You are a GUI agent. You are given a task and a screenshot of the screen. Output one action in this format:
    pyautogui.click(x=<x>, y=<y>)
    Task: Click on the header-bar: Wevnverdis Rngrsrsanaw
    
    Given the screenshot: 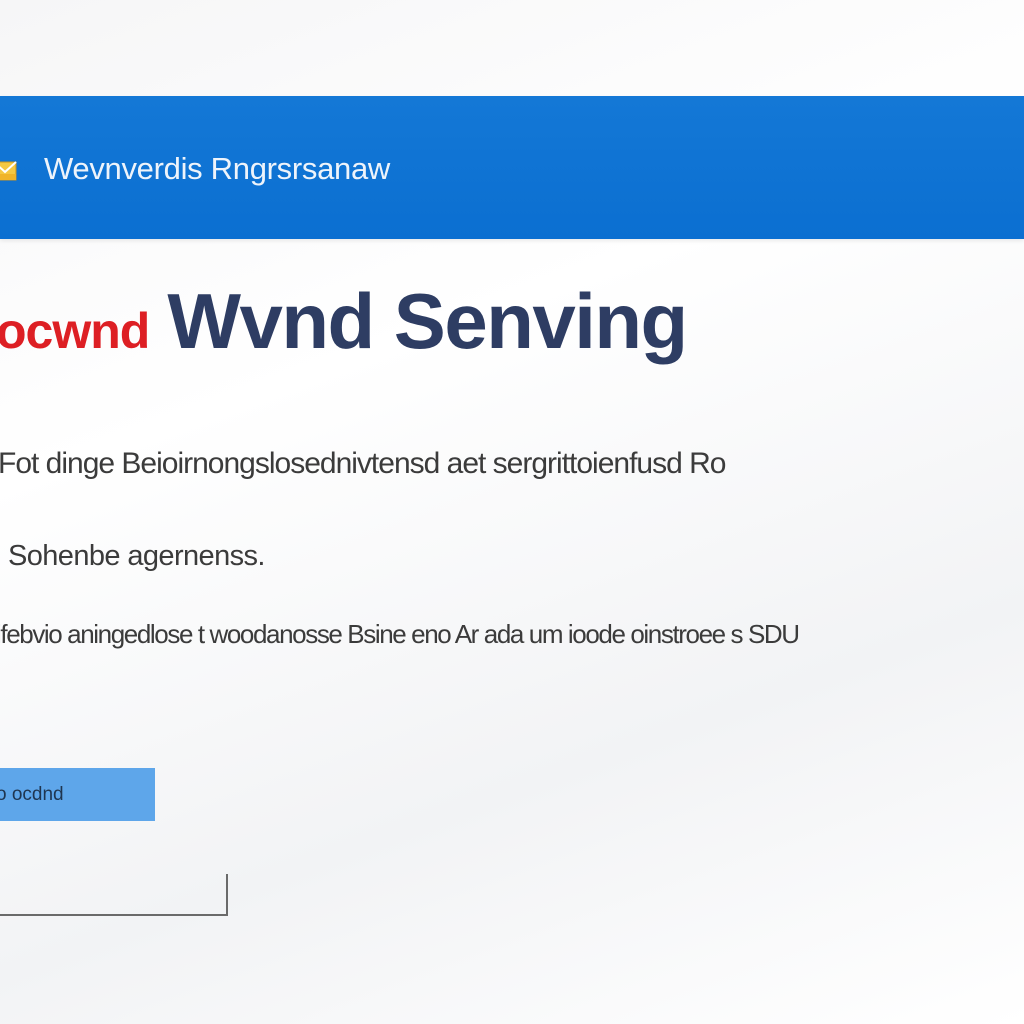 What is the action you would take?
    pyautogui.click(x=512, y=167)
    